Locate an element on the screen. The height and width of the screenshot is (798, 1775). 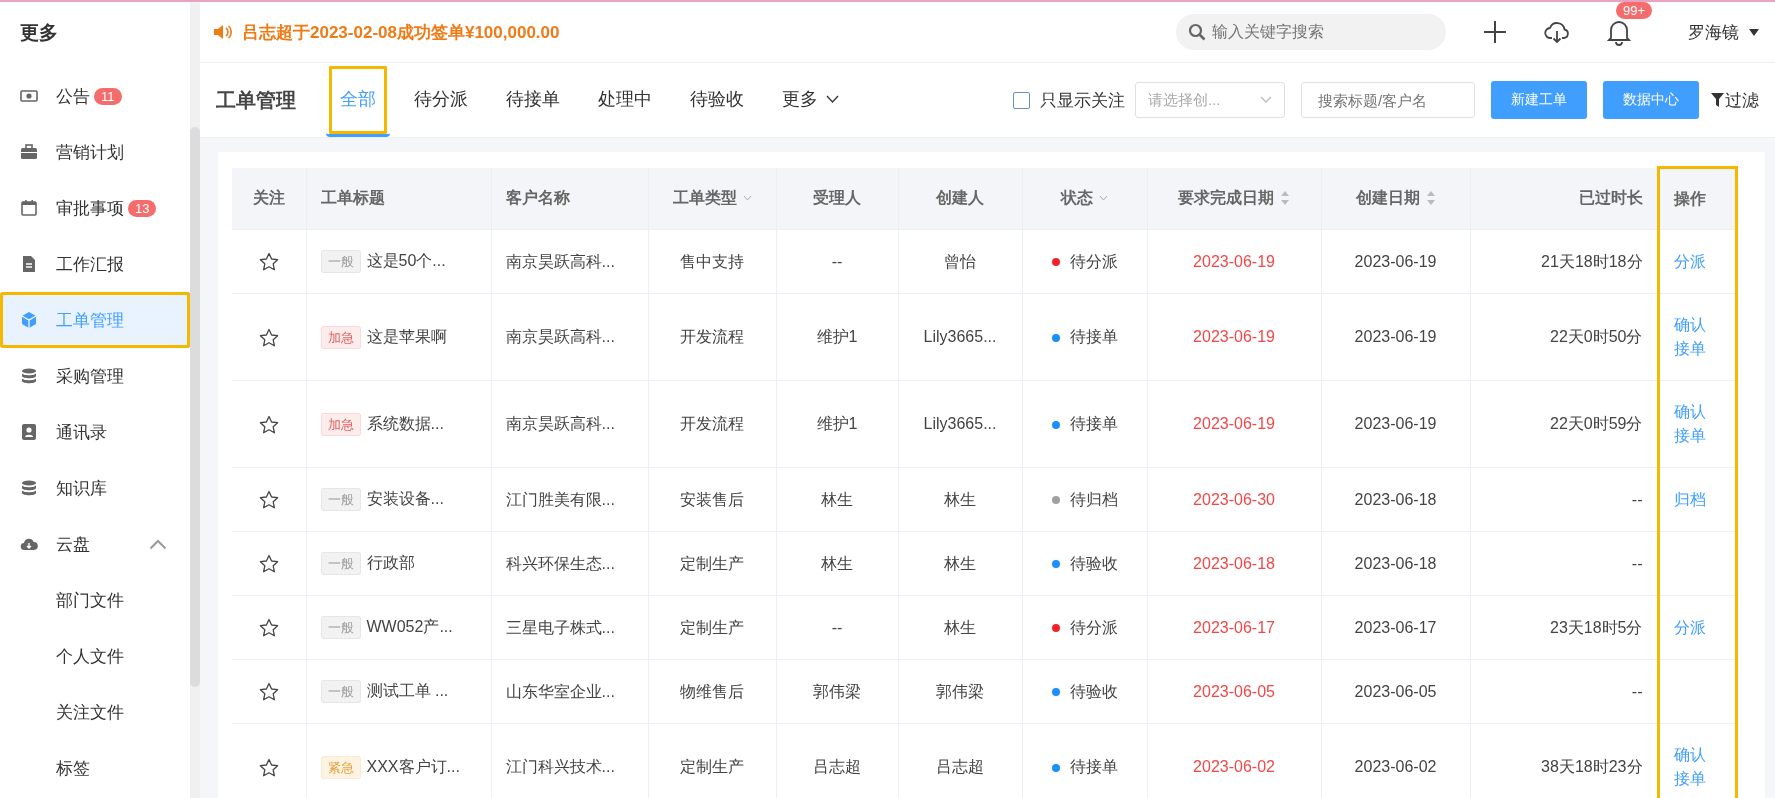
table-cell: 这是苹果啊 is located at coordinates (406, 336).